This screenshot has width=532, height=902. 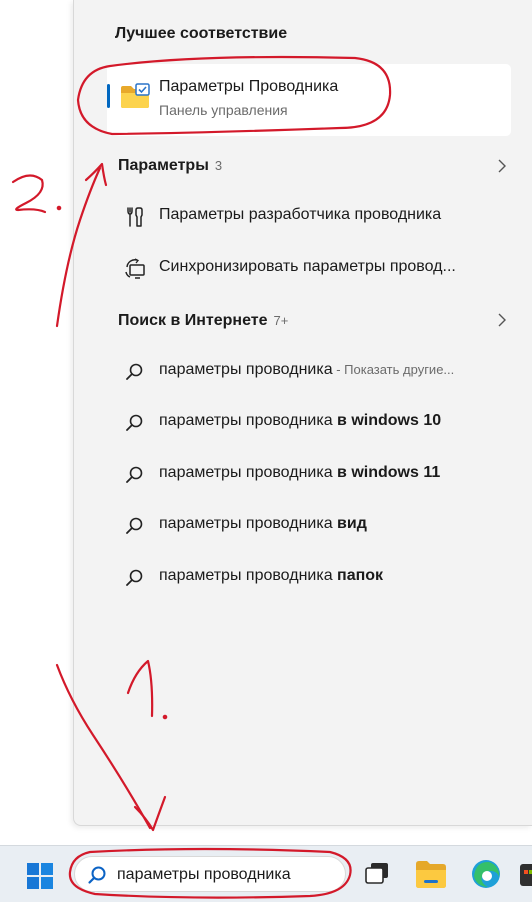 What do you see at coordinates (163, 165) in the screenshot?
I see `settings-heading-label: Параметры` at bounding box center [163, 165].